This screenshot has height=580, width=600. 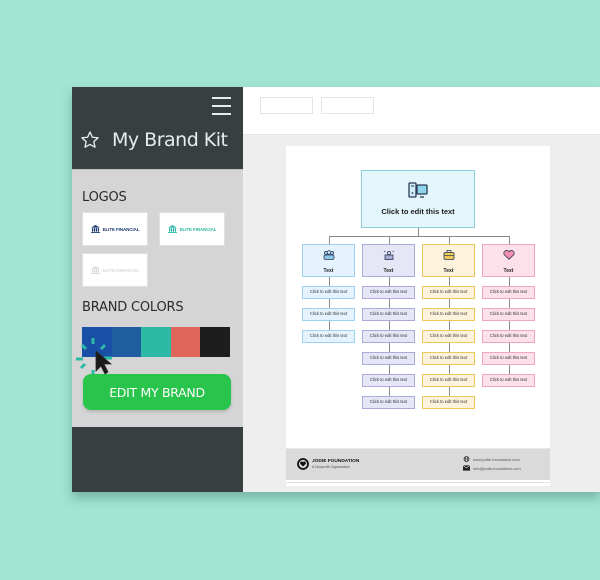 I want to click on logo-light: ELITE FINANCIAL, so click(x=115, y=270).